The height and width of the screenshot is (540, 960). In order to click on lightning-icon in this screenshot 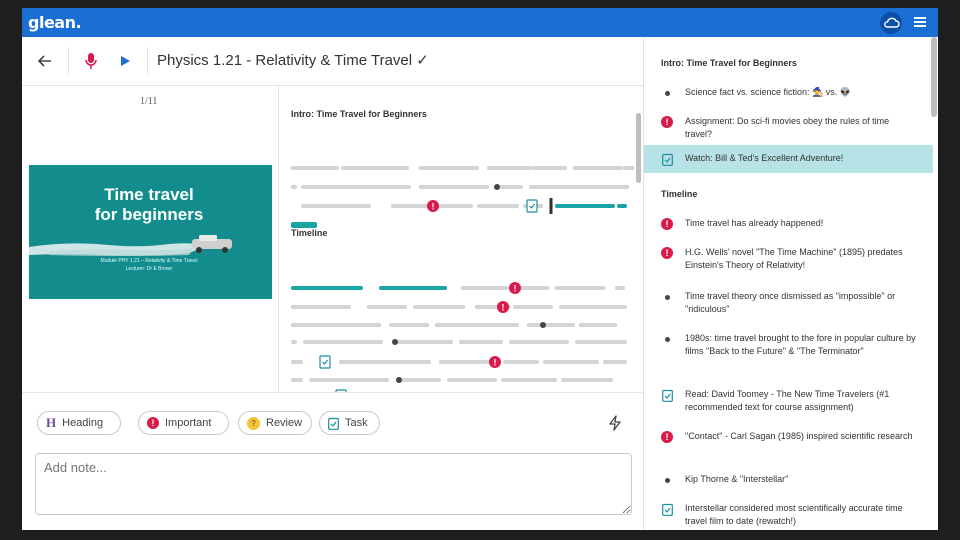, I will do `click(615, 425)`.